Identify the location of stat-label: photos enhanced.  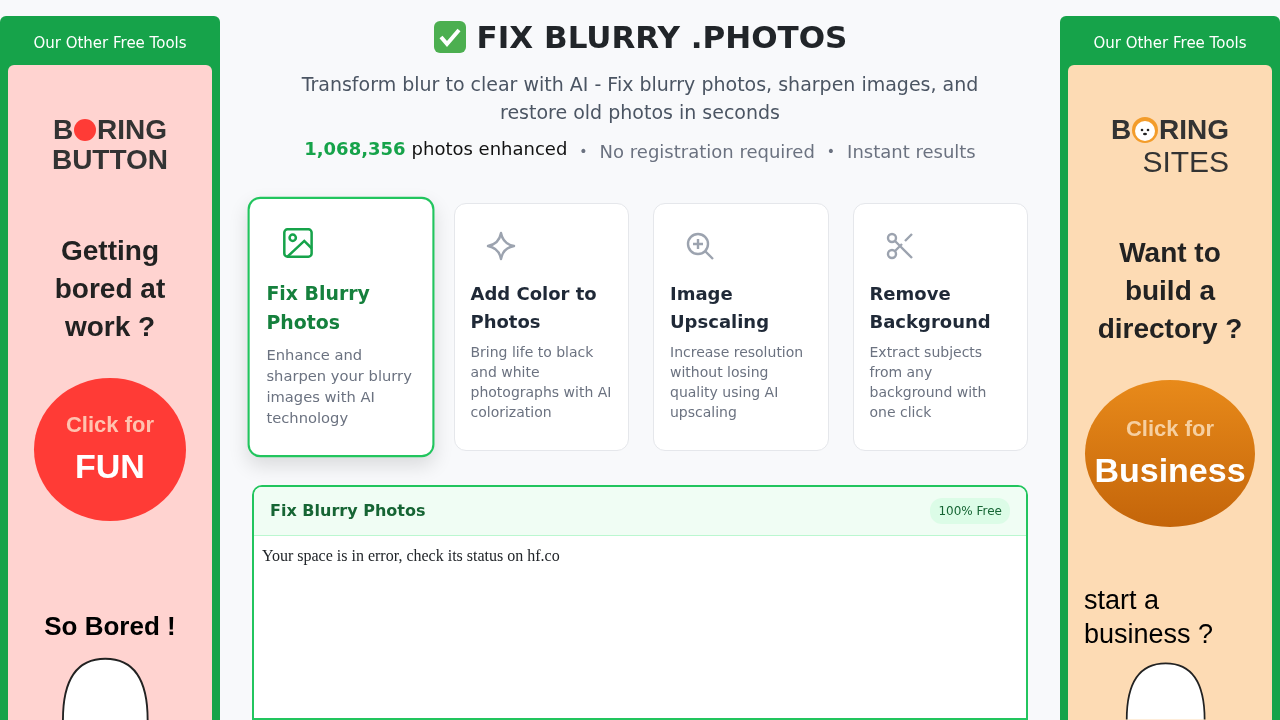
(489, 149).